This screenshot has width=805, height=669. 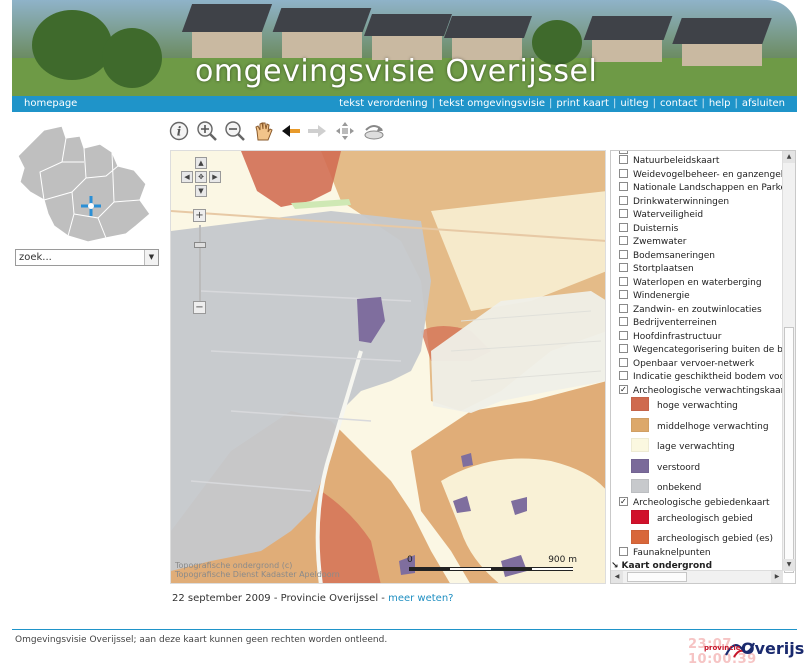 What do you see at coordinates (665, 468) in the screenshot?
I see `legend-item: verstoord` at bounding box center [665, 468].